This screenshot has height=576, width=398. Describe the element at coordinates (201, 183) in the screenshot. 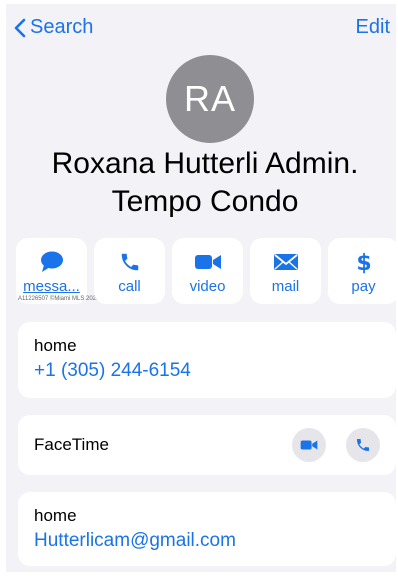

I see `contact-name: Roxana Hutterli Admin. Tempo Condo` at that location.